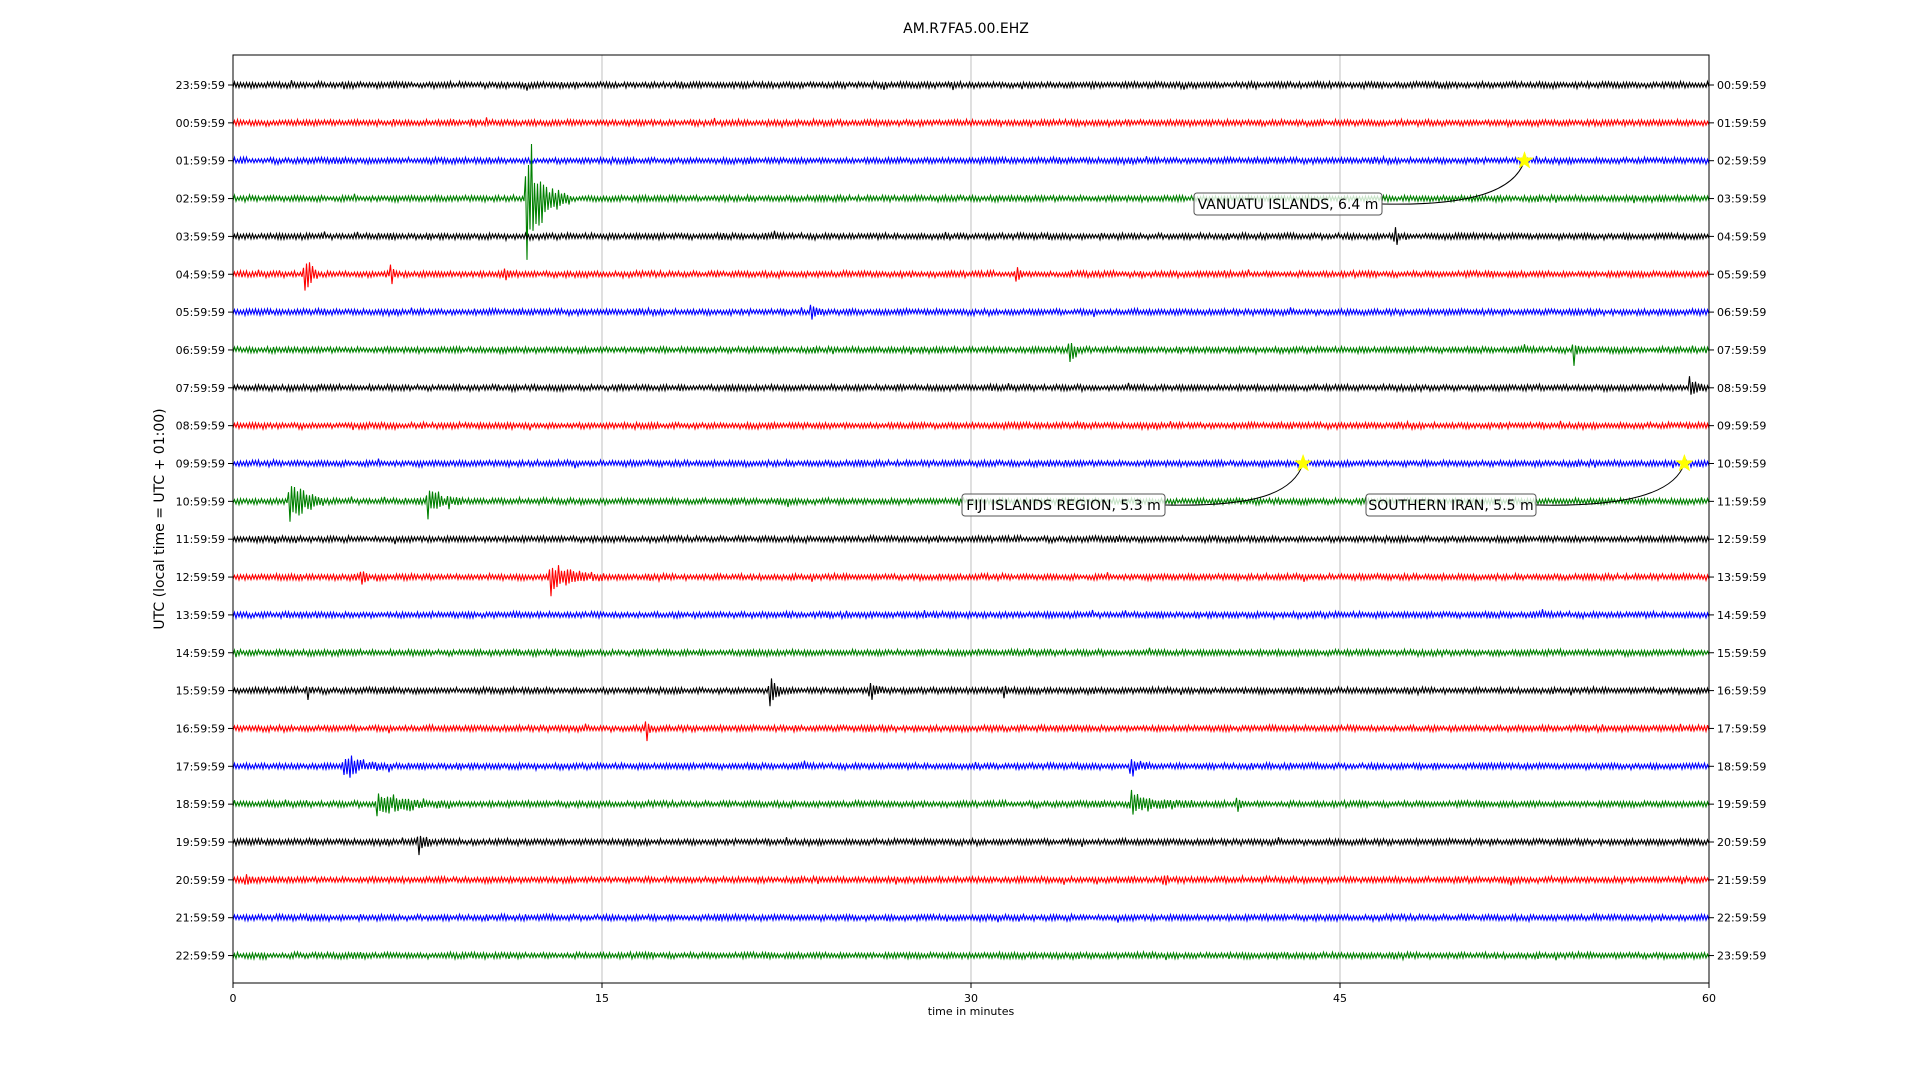  Describe the element at coordinates (200, 312) in the screenshot. I see `y-tick-label-left: 05:59:59` at that location.